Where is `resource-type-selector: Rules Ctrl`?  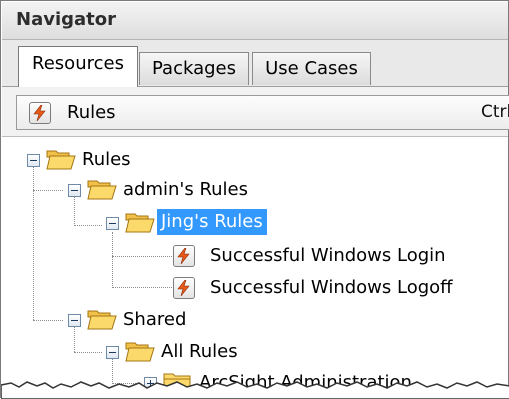
resource-type-selector: Rules Ctrl is located at coordinates (262, 112).